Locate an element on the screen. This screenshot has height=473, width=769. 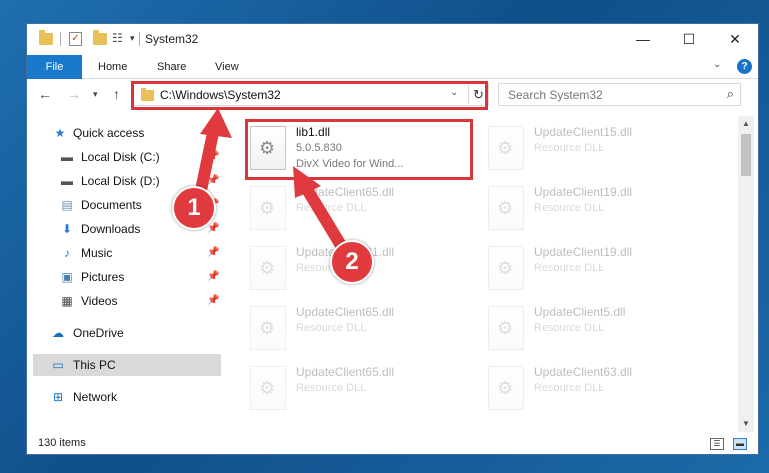
file-name: UpdateClient15.dll is located at coordinates (583, 132).